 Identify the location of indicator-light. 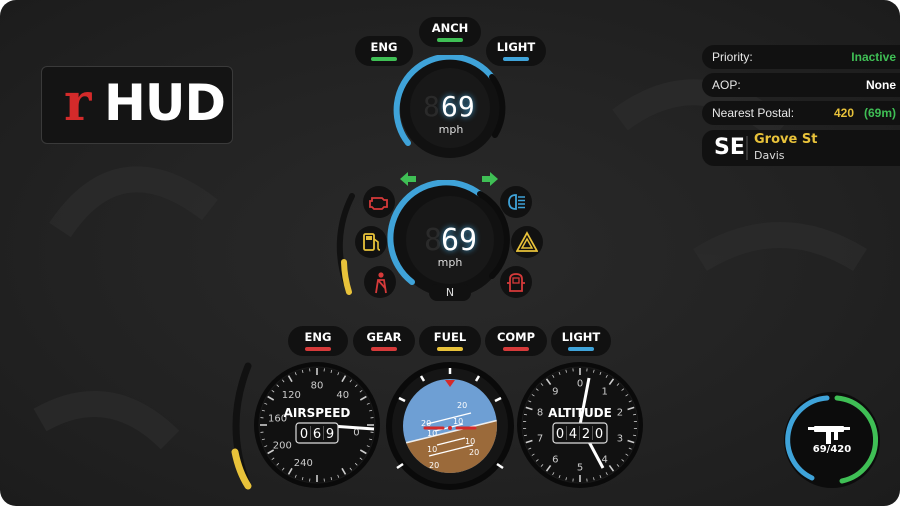
(450, 40).